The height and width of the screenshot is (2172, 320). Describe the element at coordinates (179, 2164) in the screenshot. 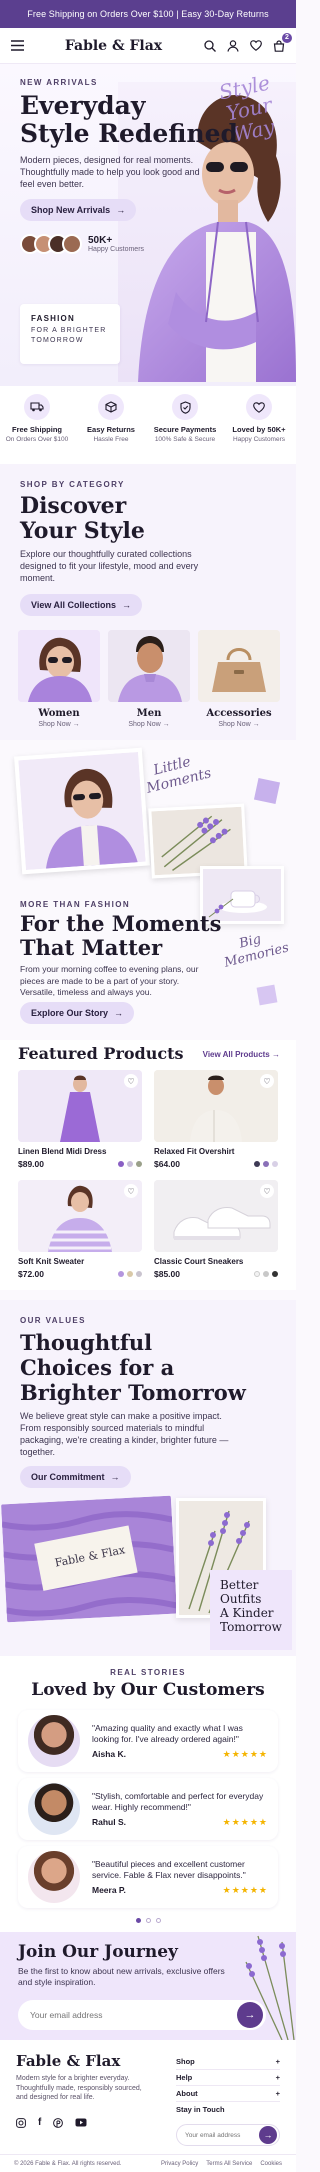

I see `privacy-policy-link: Privacy Policy` at that location.